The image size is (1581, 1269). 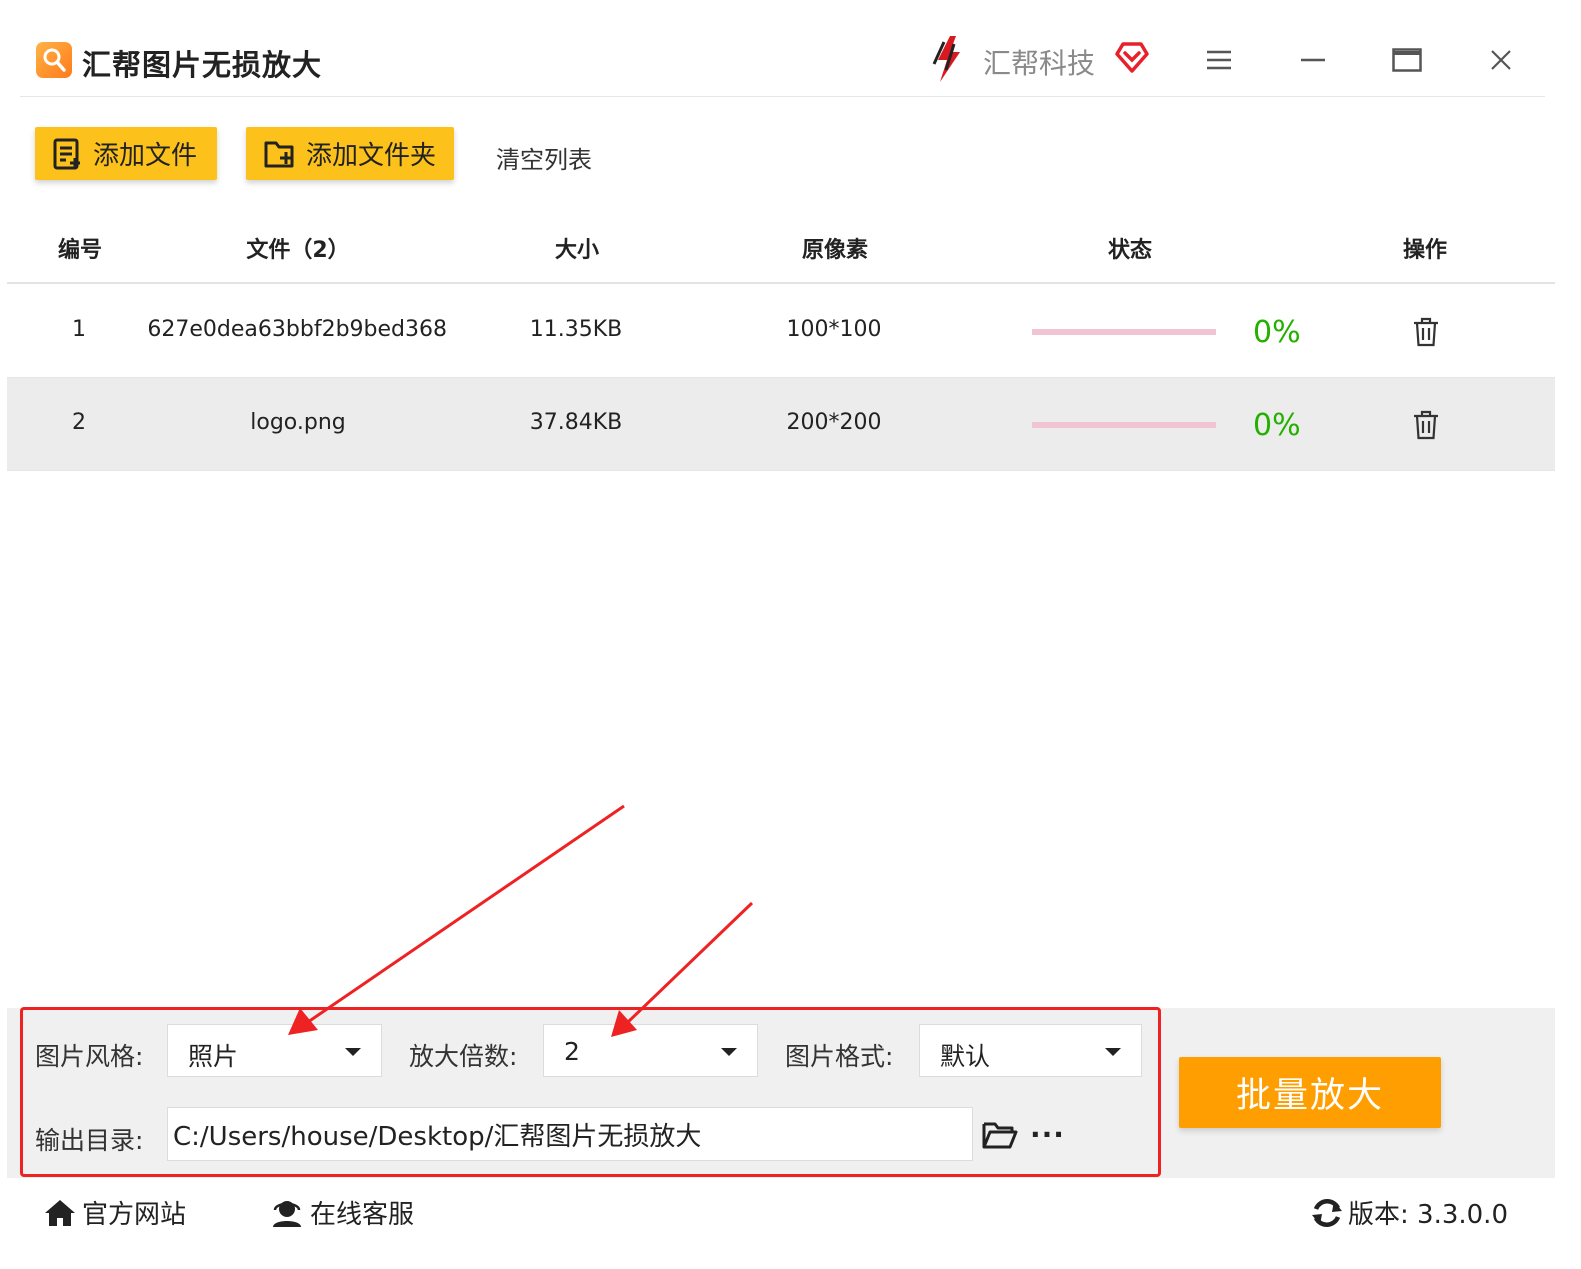 I want to click on row-size: 11.35KB, so click(x=576, y=329).